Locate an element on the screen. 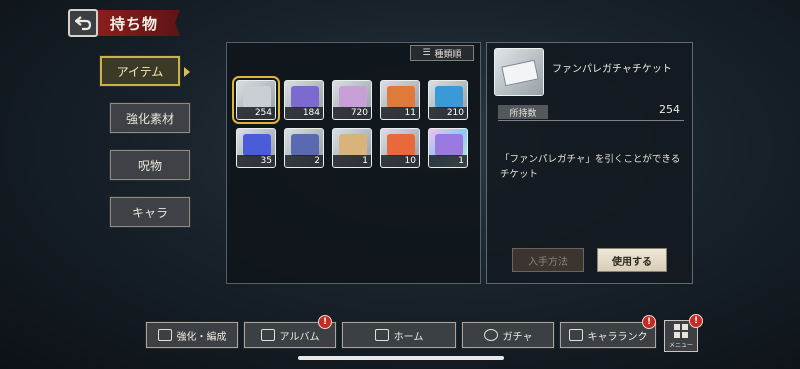 The height and width of the screenshot is (369, 800). nav-label: ガチャ is located at coordinates (517, 337).